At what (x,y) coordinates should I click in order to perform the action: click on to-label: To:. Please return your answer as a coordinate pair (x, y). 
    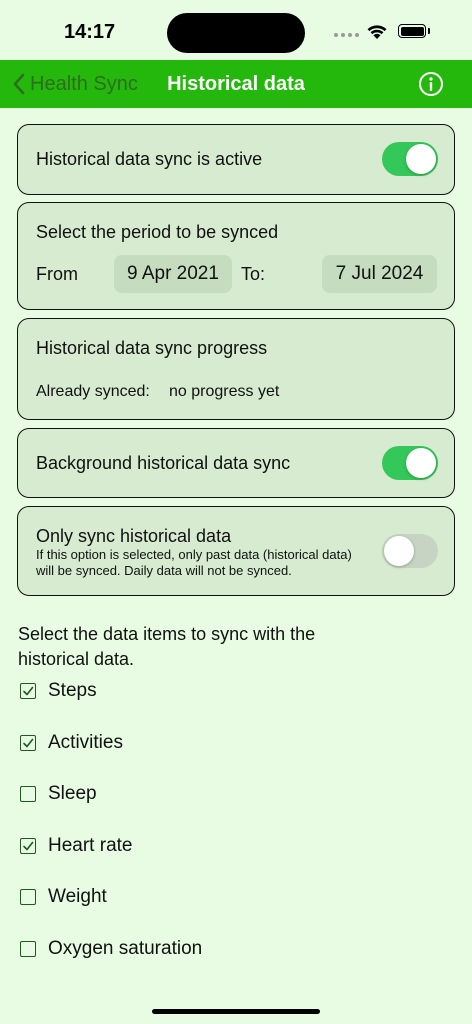
    Looking at the image, I should click on (253, 274).